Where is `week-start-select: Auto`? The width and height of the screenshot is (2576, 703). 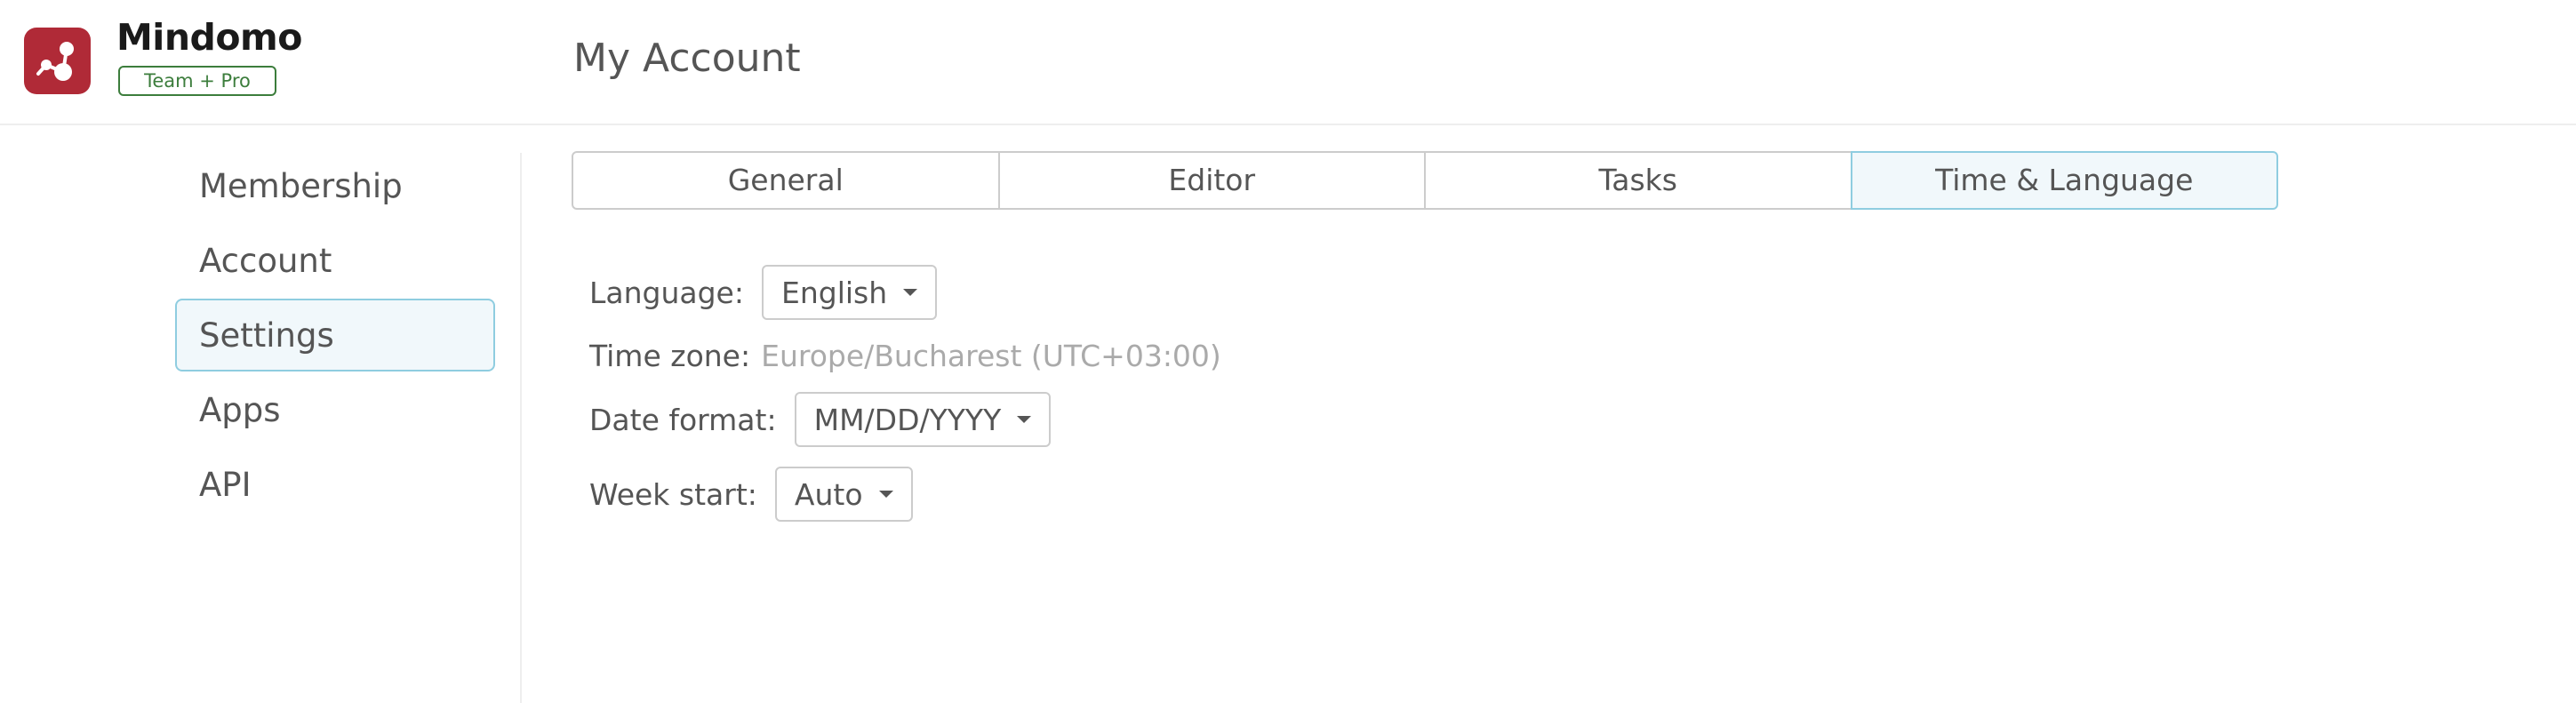 week-start-select: Auto is located at coordinates (843, 495).